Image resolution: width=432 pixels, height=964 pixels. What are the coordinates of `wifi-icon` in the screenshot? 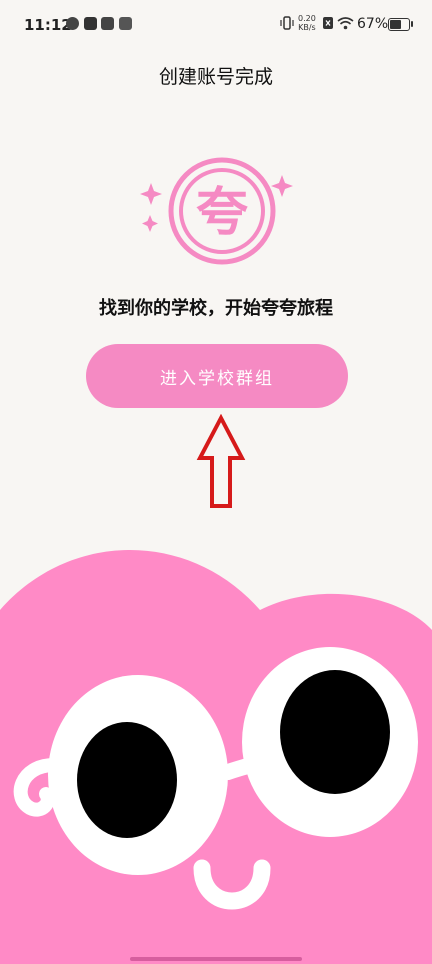 It's located at (345, 23).